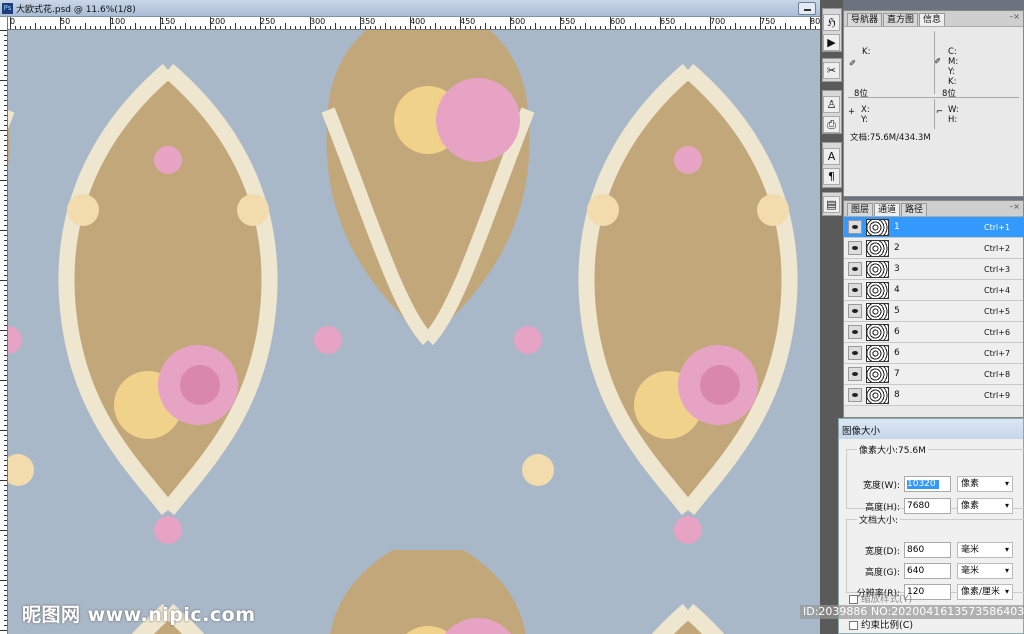 The height and width of the screenshot is (634, 1024). What do you see at coordinates (901, 19) in the screenshot?
I see `tab-histogram: 直方图` at bounding box center [901, 19].